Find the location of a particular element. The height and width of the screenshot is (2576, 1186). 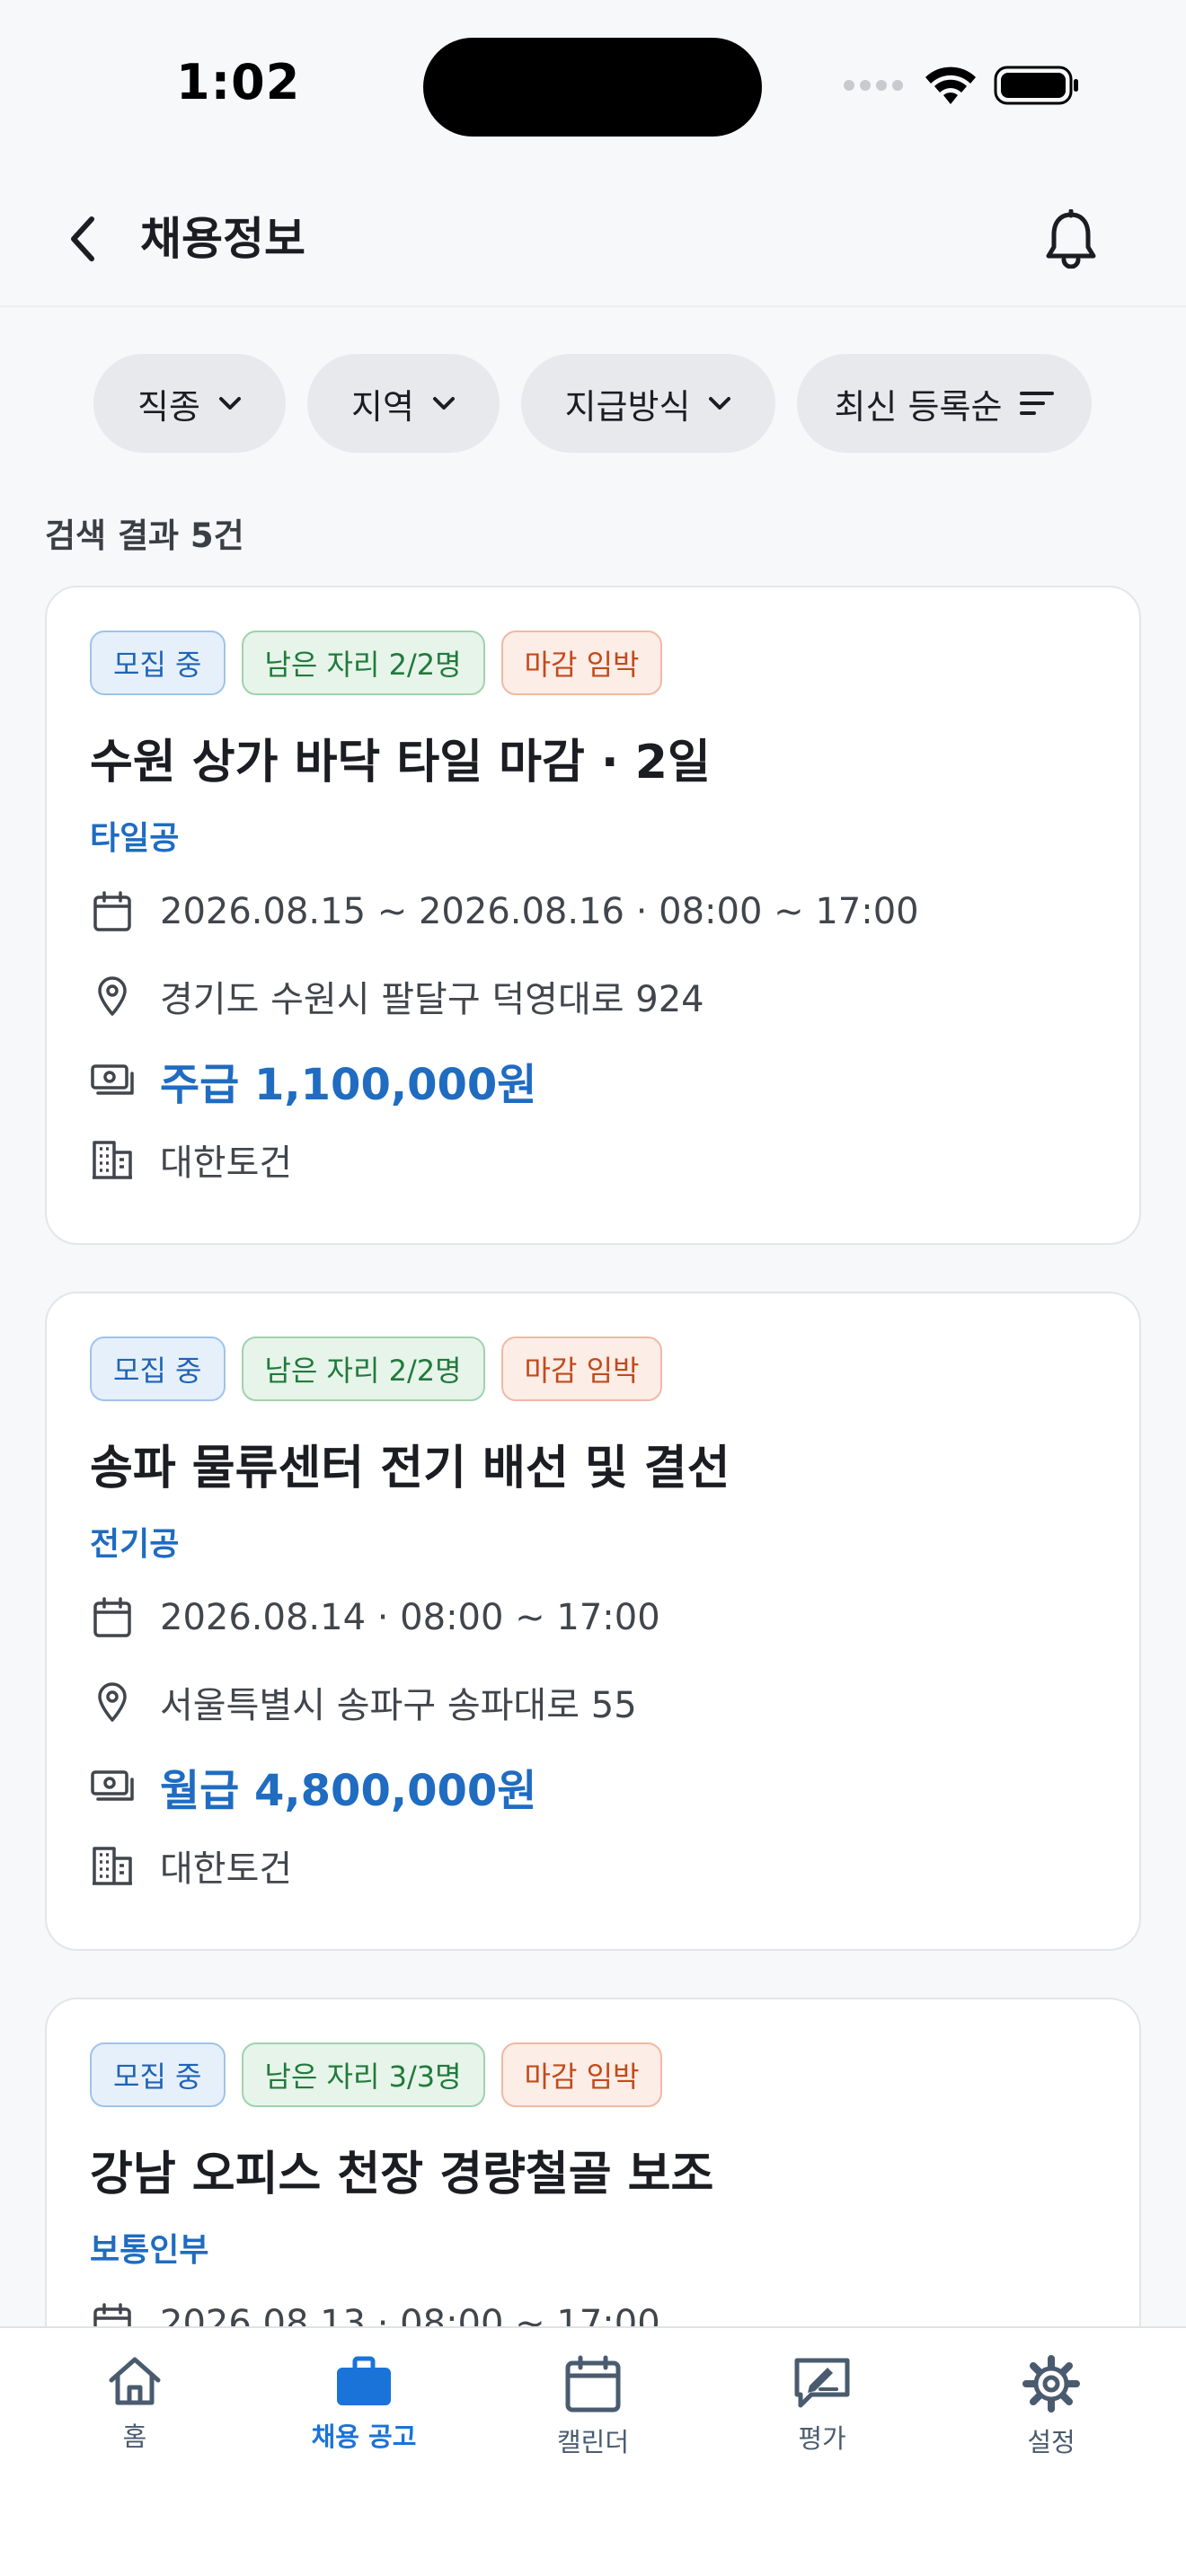

result-count: 검색 결과 5건 is located at coordinates (144, 535).